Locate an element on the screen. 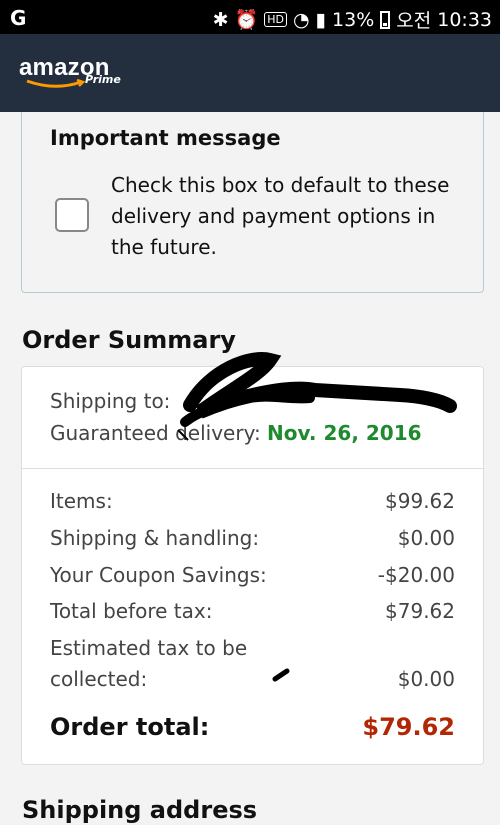 Image resolution: width=500 pixels, height=825 pixels. divider is located at coordinates (252, 468).